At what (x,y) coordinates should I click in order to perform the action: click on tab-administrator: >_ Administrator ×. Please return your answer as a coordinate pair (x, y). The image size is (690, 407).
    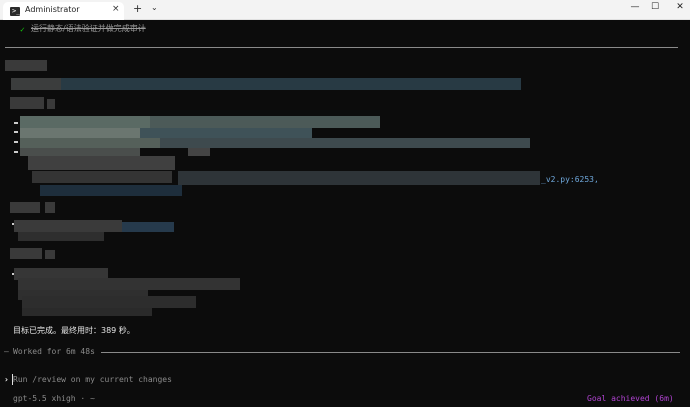
    Looking at the image, I should click on (63, 11).